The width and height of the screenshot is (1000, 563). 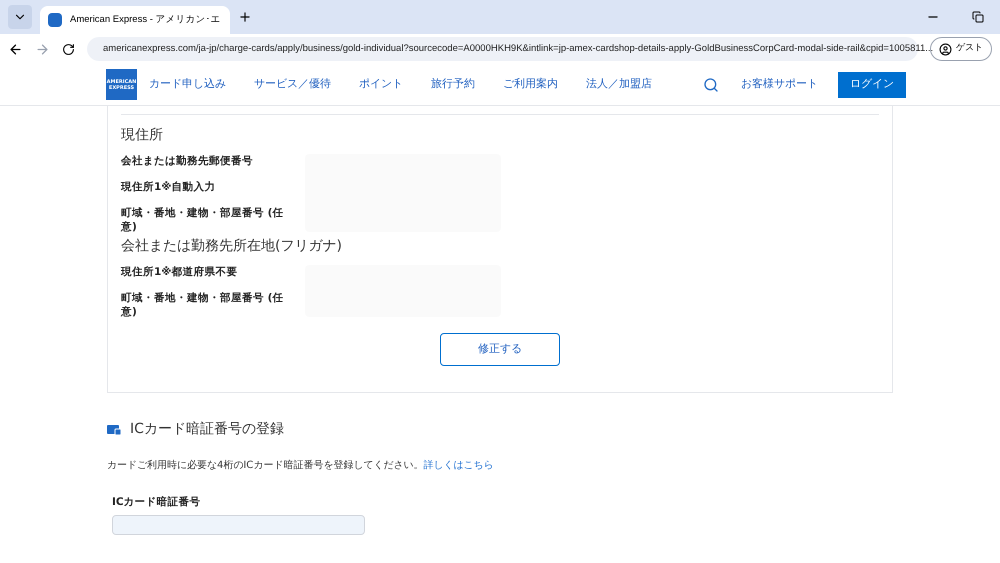 What do you see at coordinates (187, 161) in the screenshot?
I see `field-label: 会社または勤務先郵便番号` at bounding box center [187, 161].